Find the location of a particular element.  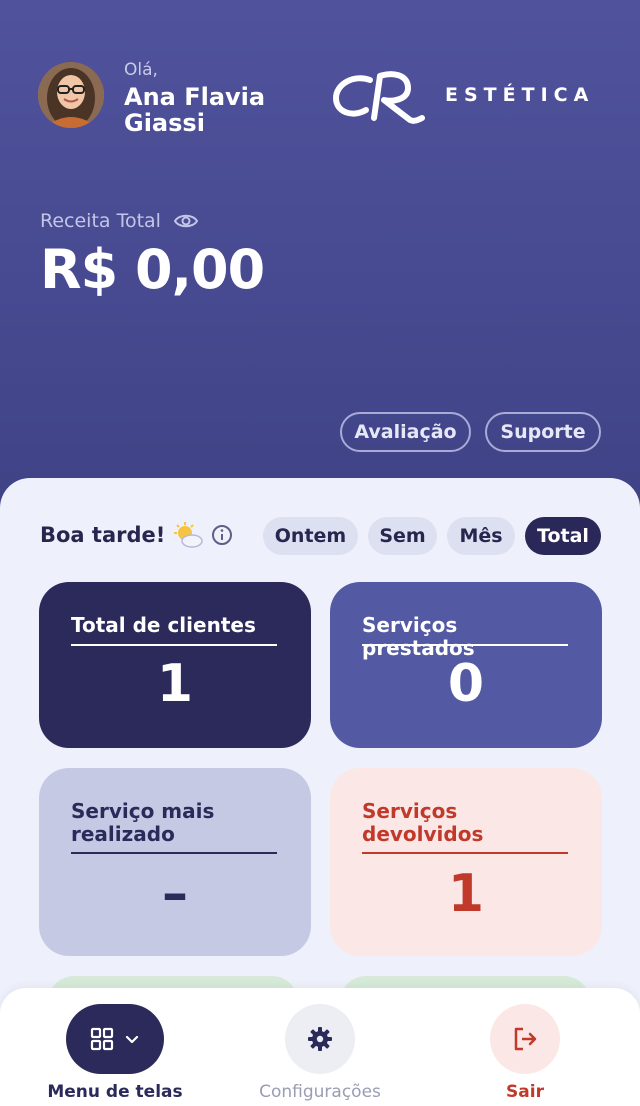

card-title: Serviço mais realizado is located at coordinates (143, 822).